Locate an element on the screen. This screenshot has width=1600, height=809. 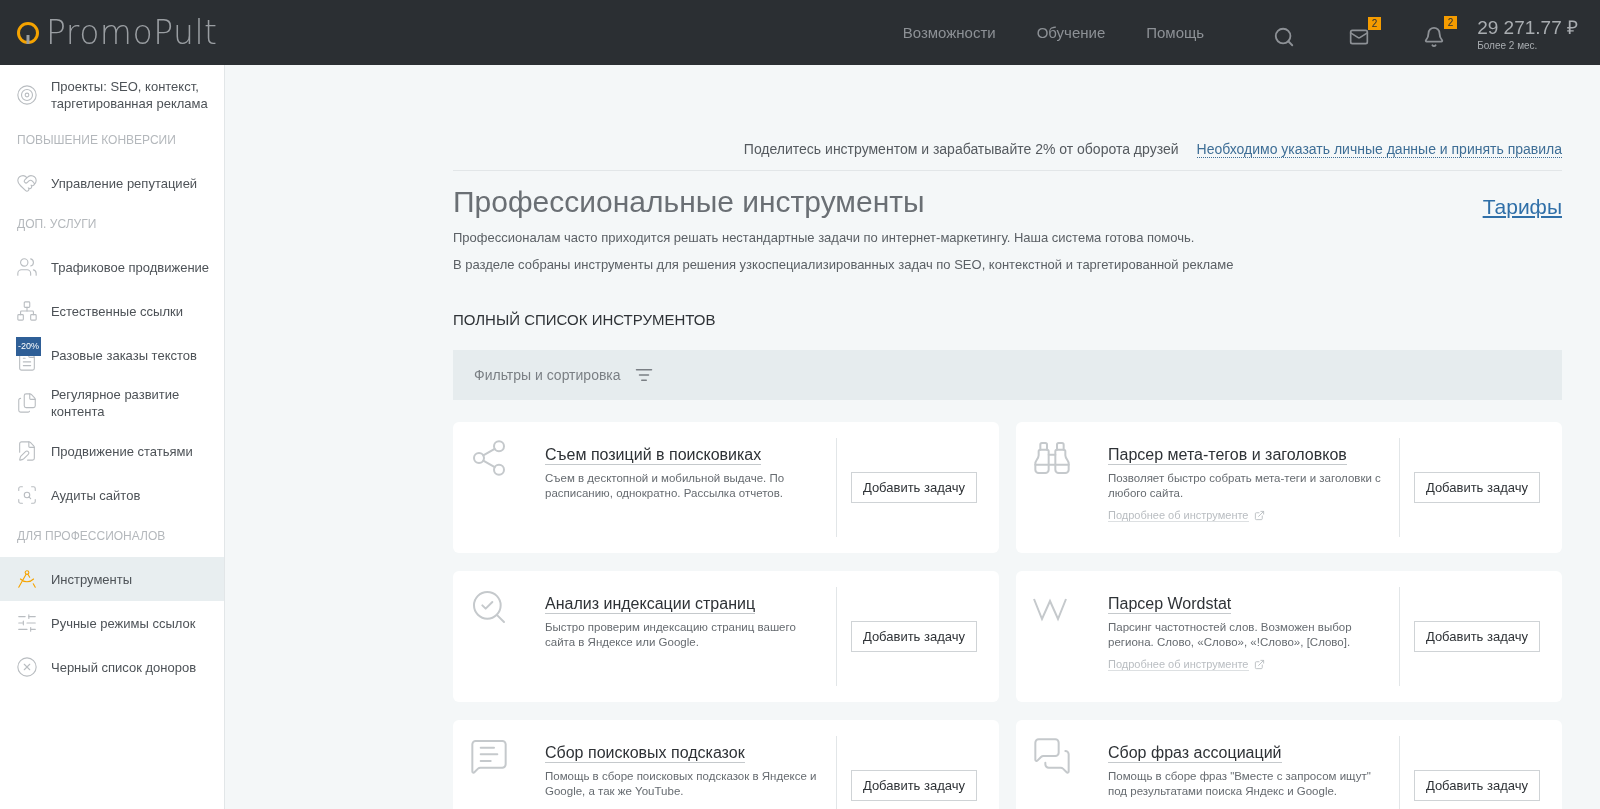
cross-circle-icon is located at coordinates (27, 667).